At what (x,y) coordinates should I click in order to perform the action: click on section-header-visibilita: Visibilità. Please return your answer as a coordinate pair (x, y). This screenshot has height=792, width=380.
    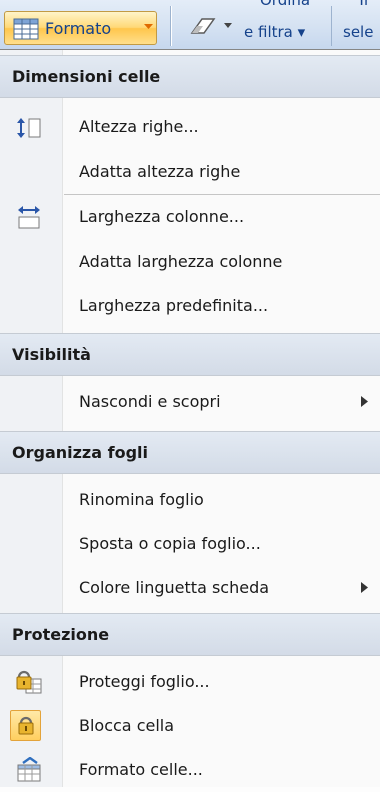
    Looking at the image, I should click on (190, 354).